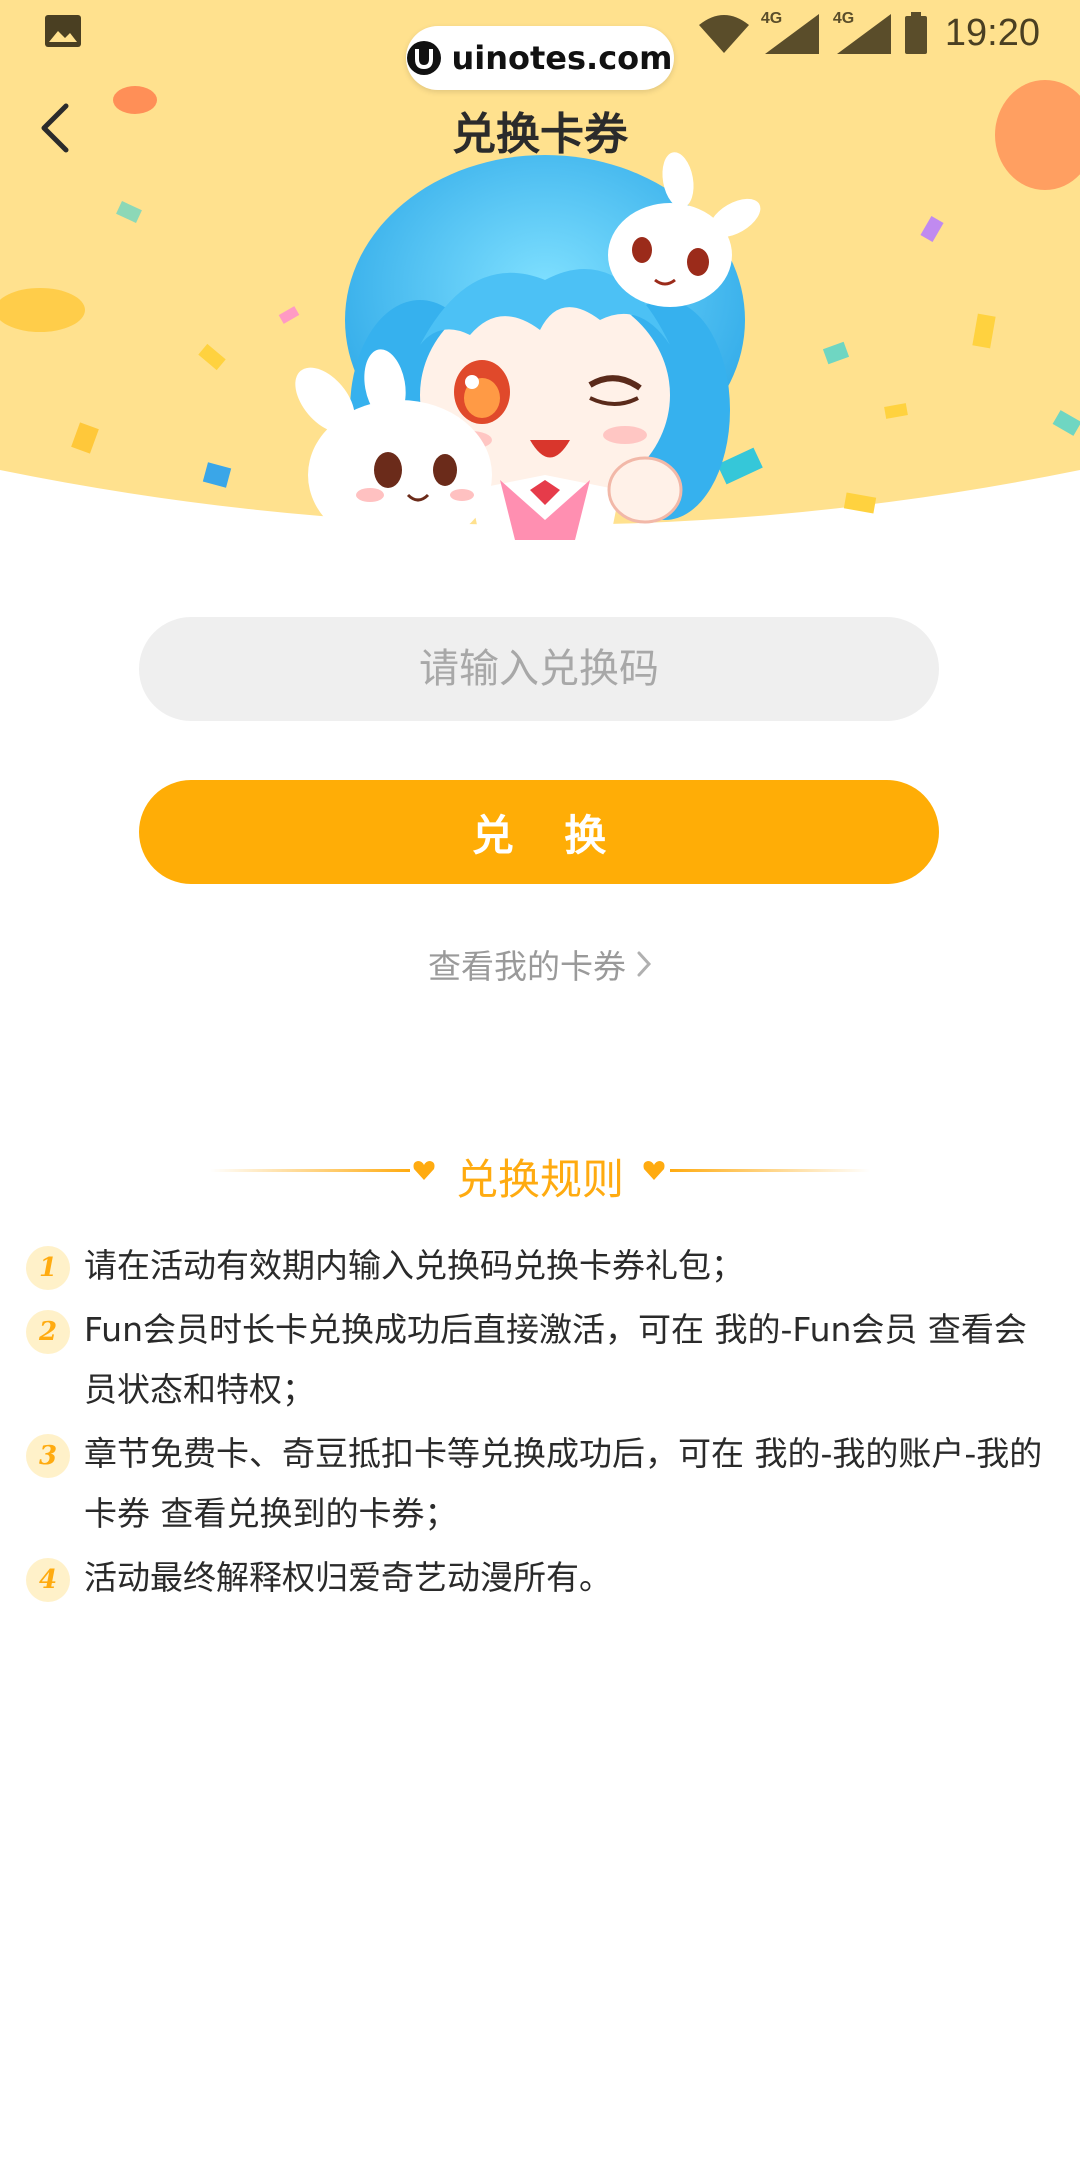  Describe the element at coordinates (414, 1265) in the screenshot. I see `rule-text: 请在活动有效期内输入兑换码兑换卡券礼包；` at that location.